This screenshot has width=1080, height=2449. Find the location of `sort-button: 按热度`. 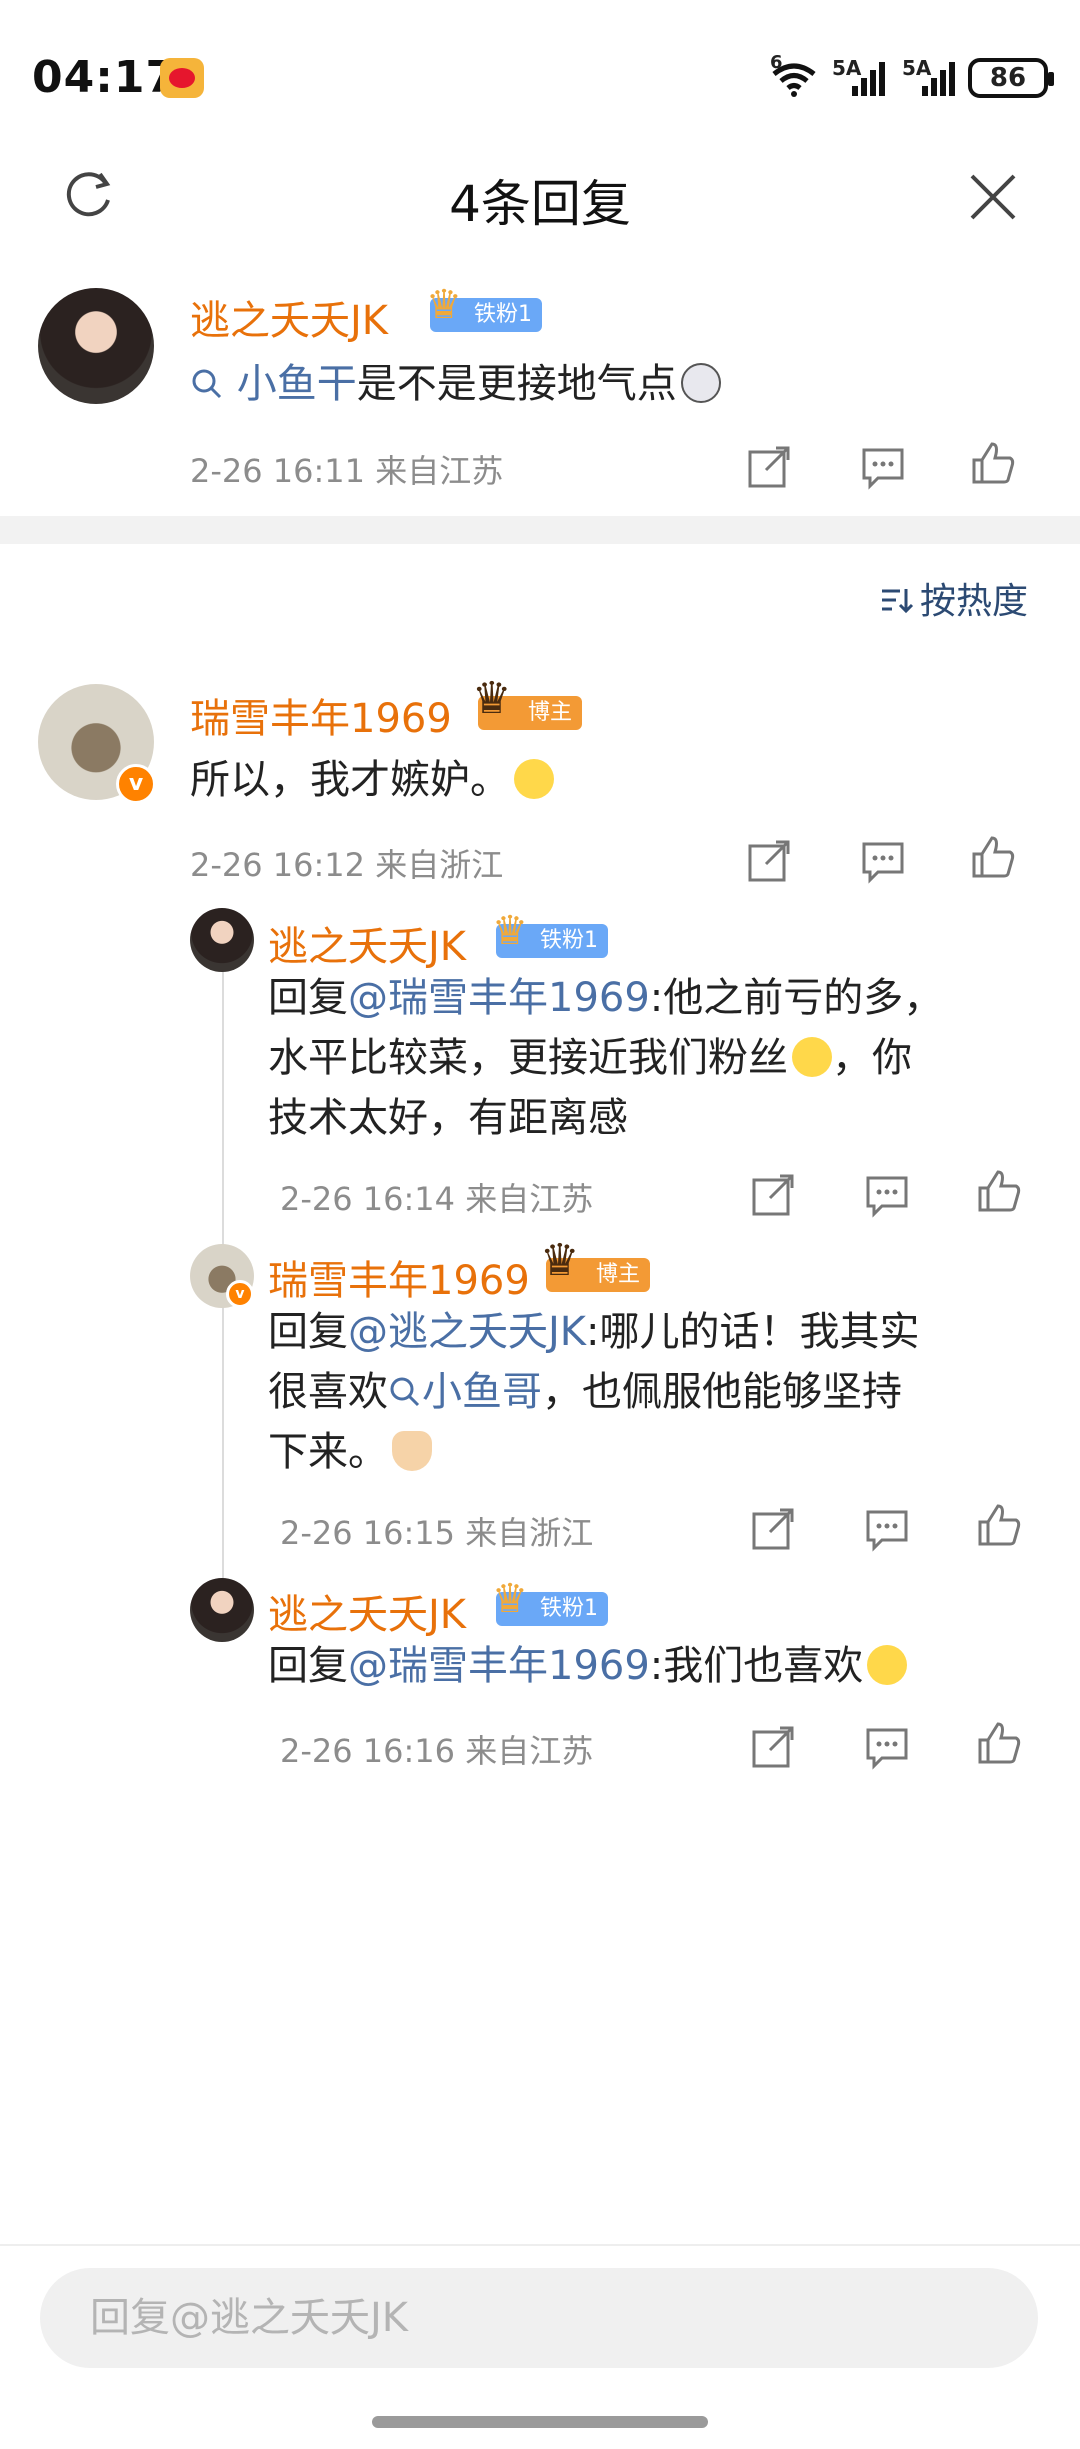

sort-button: 按热度 is located at coordinates (954, 598).